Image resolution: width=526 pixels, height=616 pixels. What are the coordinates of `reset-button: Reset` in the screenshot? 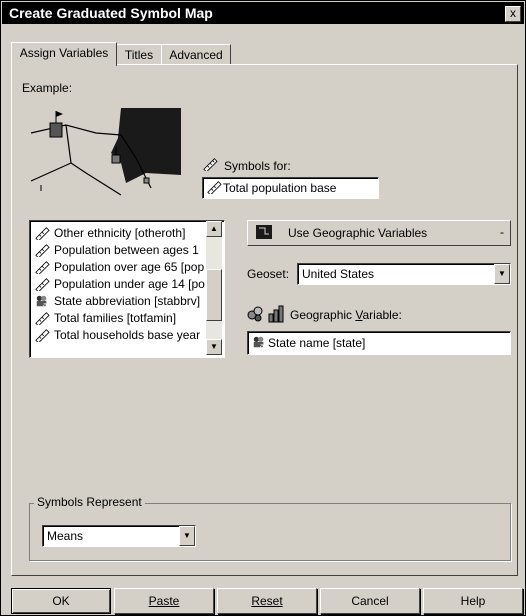 It's located at (267, 601).